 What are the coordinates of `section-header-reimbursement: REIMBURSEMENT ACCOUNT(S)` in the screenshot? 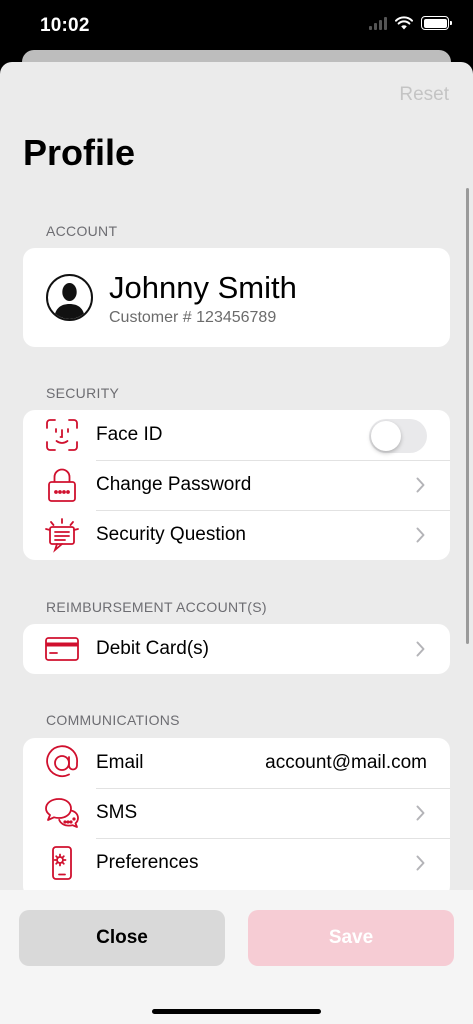 It's located at (156, 607).